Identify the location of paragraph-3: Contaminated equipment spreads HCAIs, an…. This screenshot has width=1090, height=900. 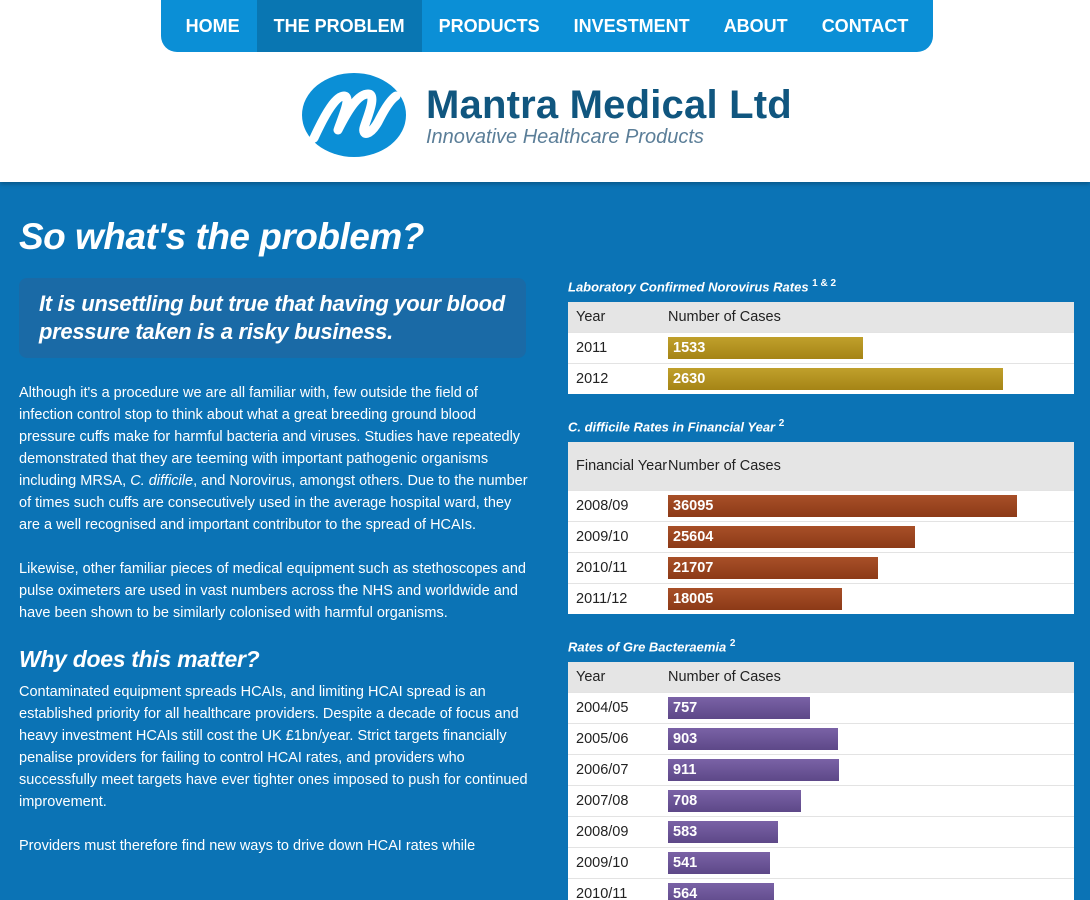
(273, 747).